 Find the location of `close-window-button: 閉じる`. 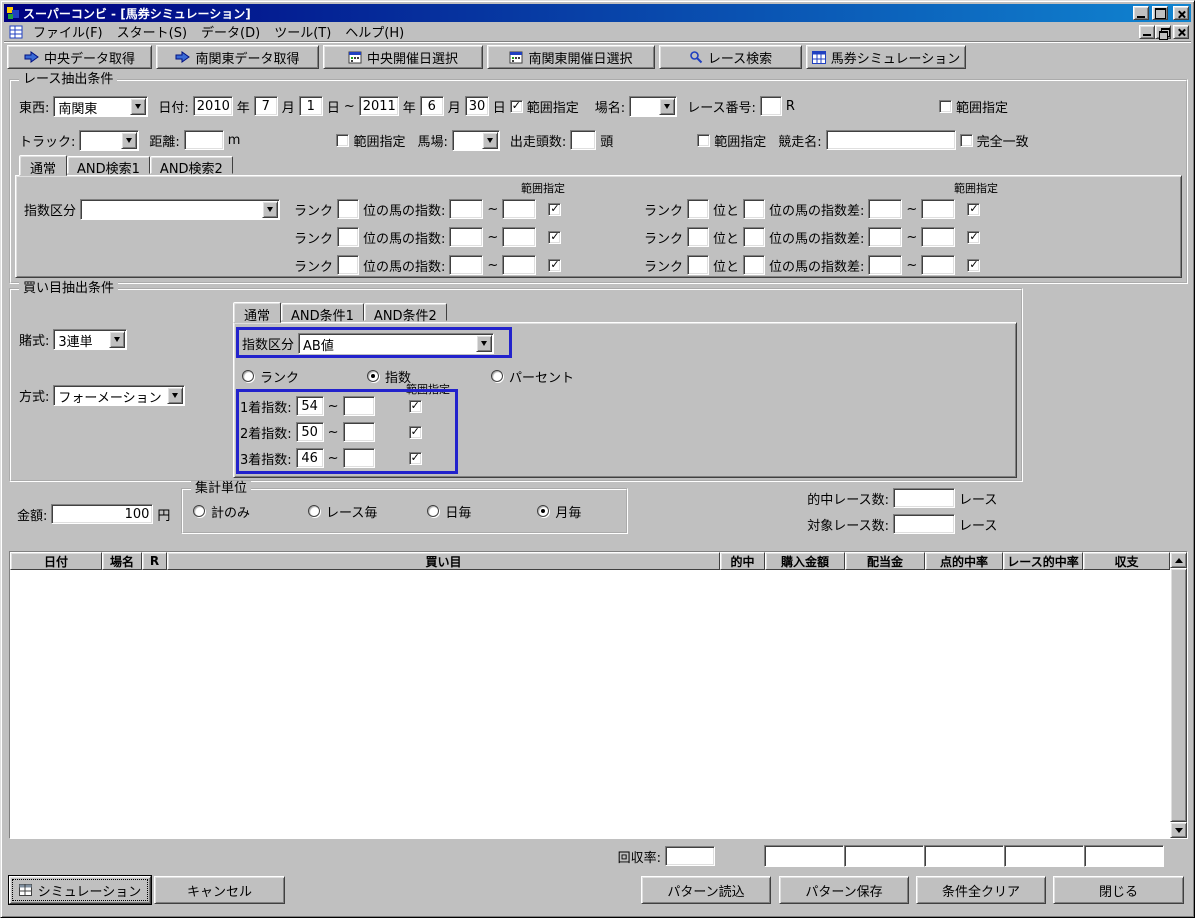

close-window-button: 閉じる is located at coordinates (1118, 890).